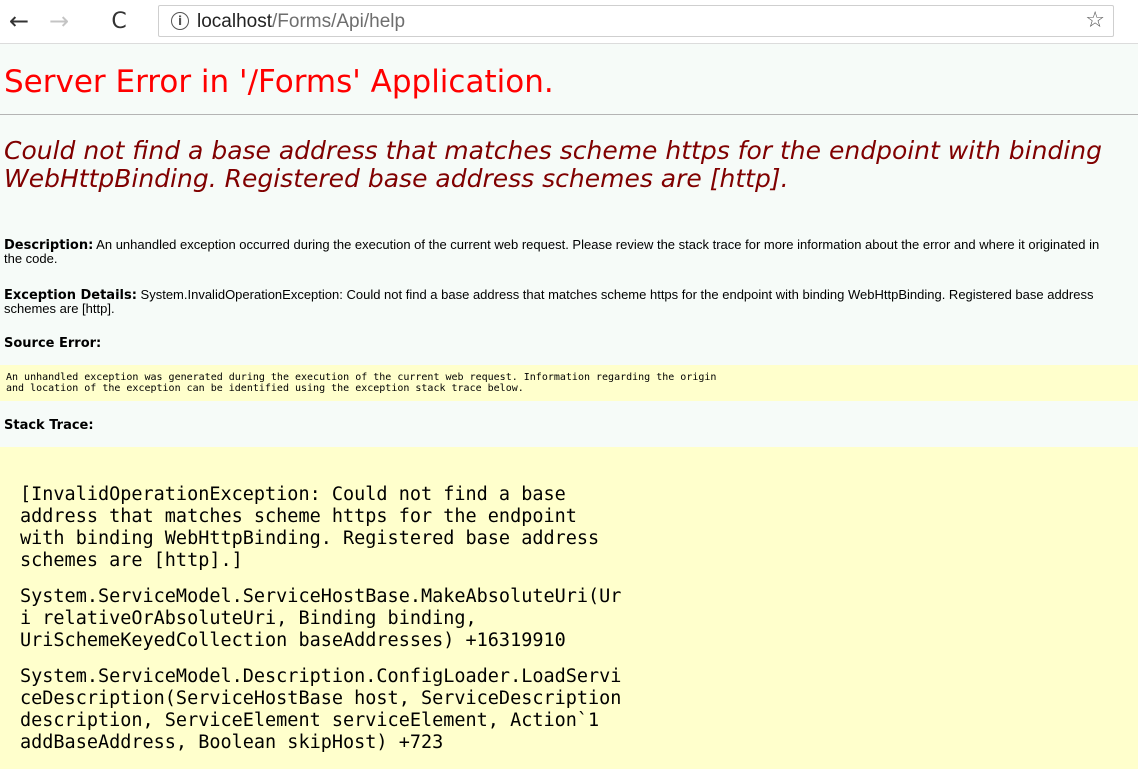 The image size is (1138, 769). Describe the element at coordinates (339, 21) in the screenshot. I see `url-path: /Forms/Api/help` at that location.